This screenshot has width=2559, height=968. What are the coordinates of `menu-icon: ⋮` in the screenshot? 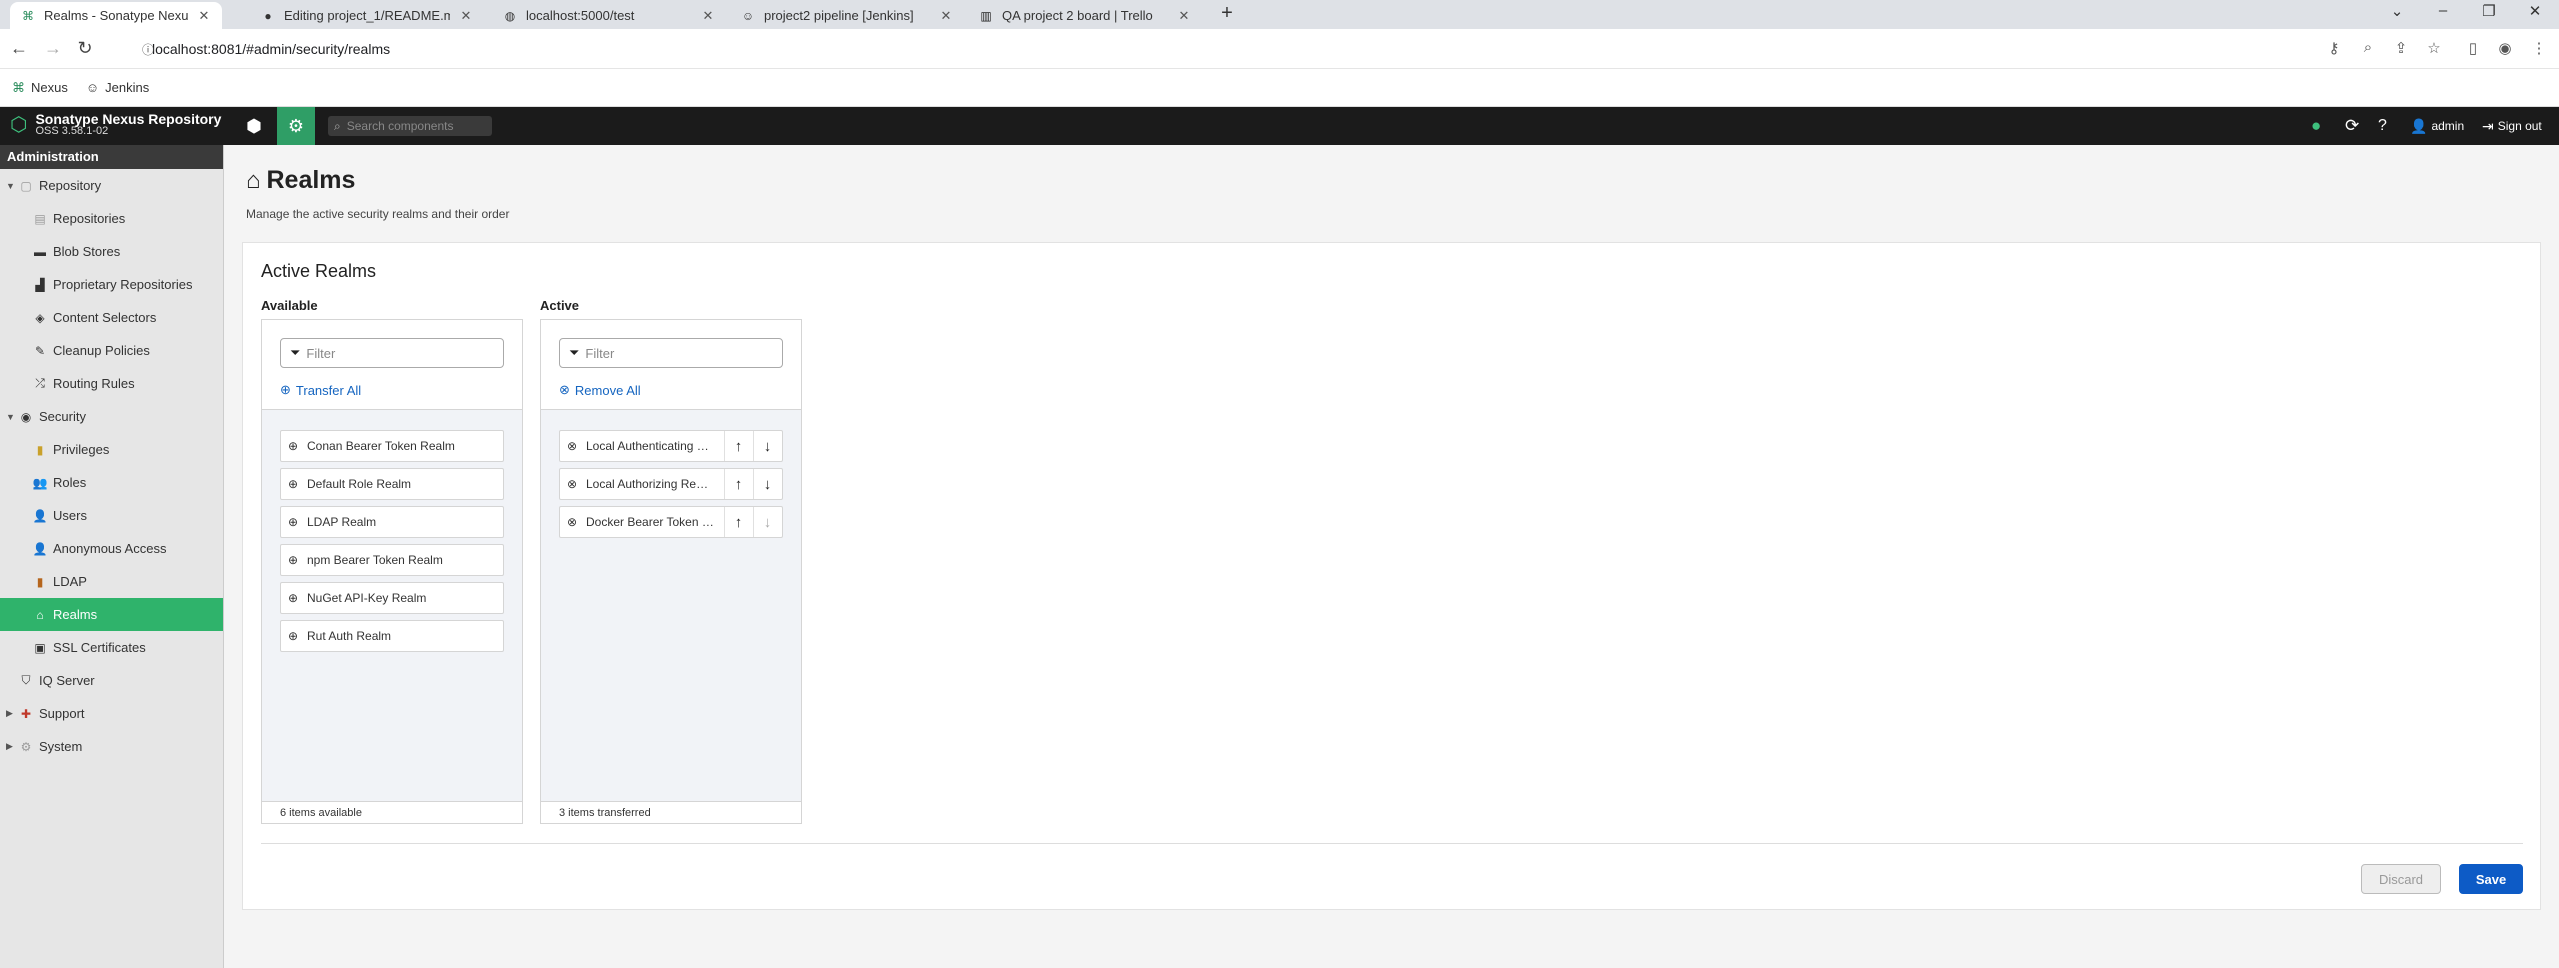 It's located at (2539, 48).